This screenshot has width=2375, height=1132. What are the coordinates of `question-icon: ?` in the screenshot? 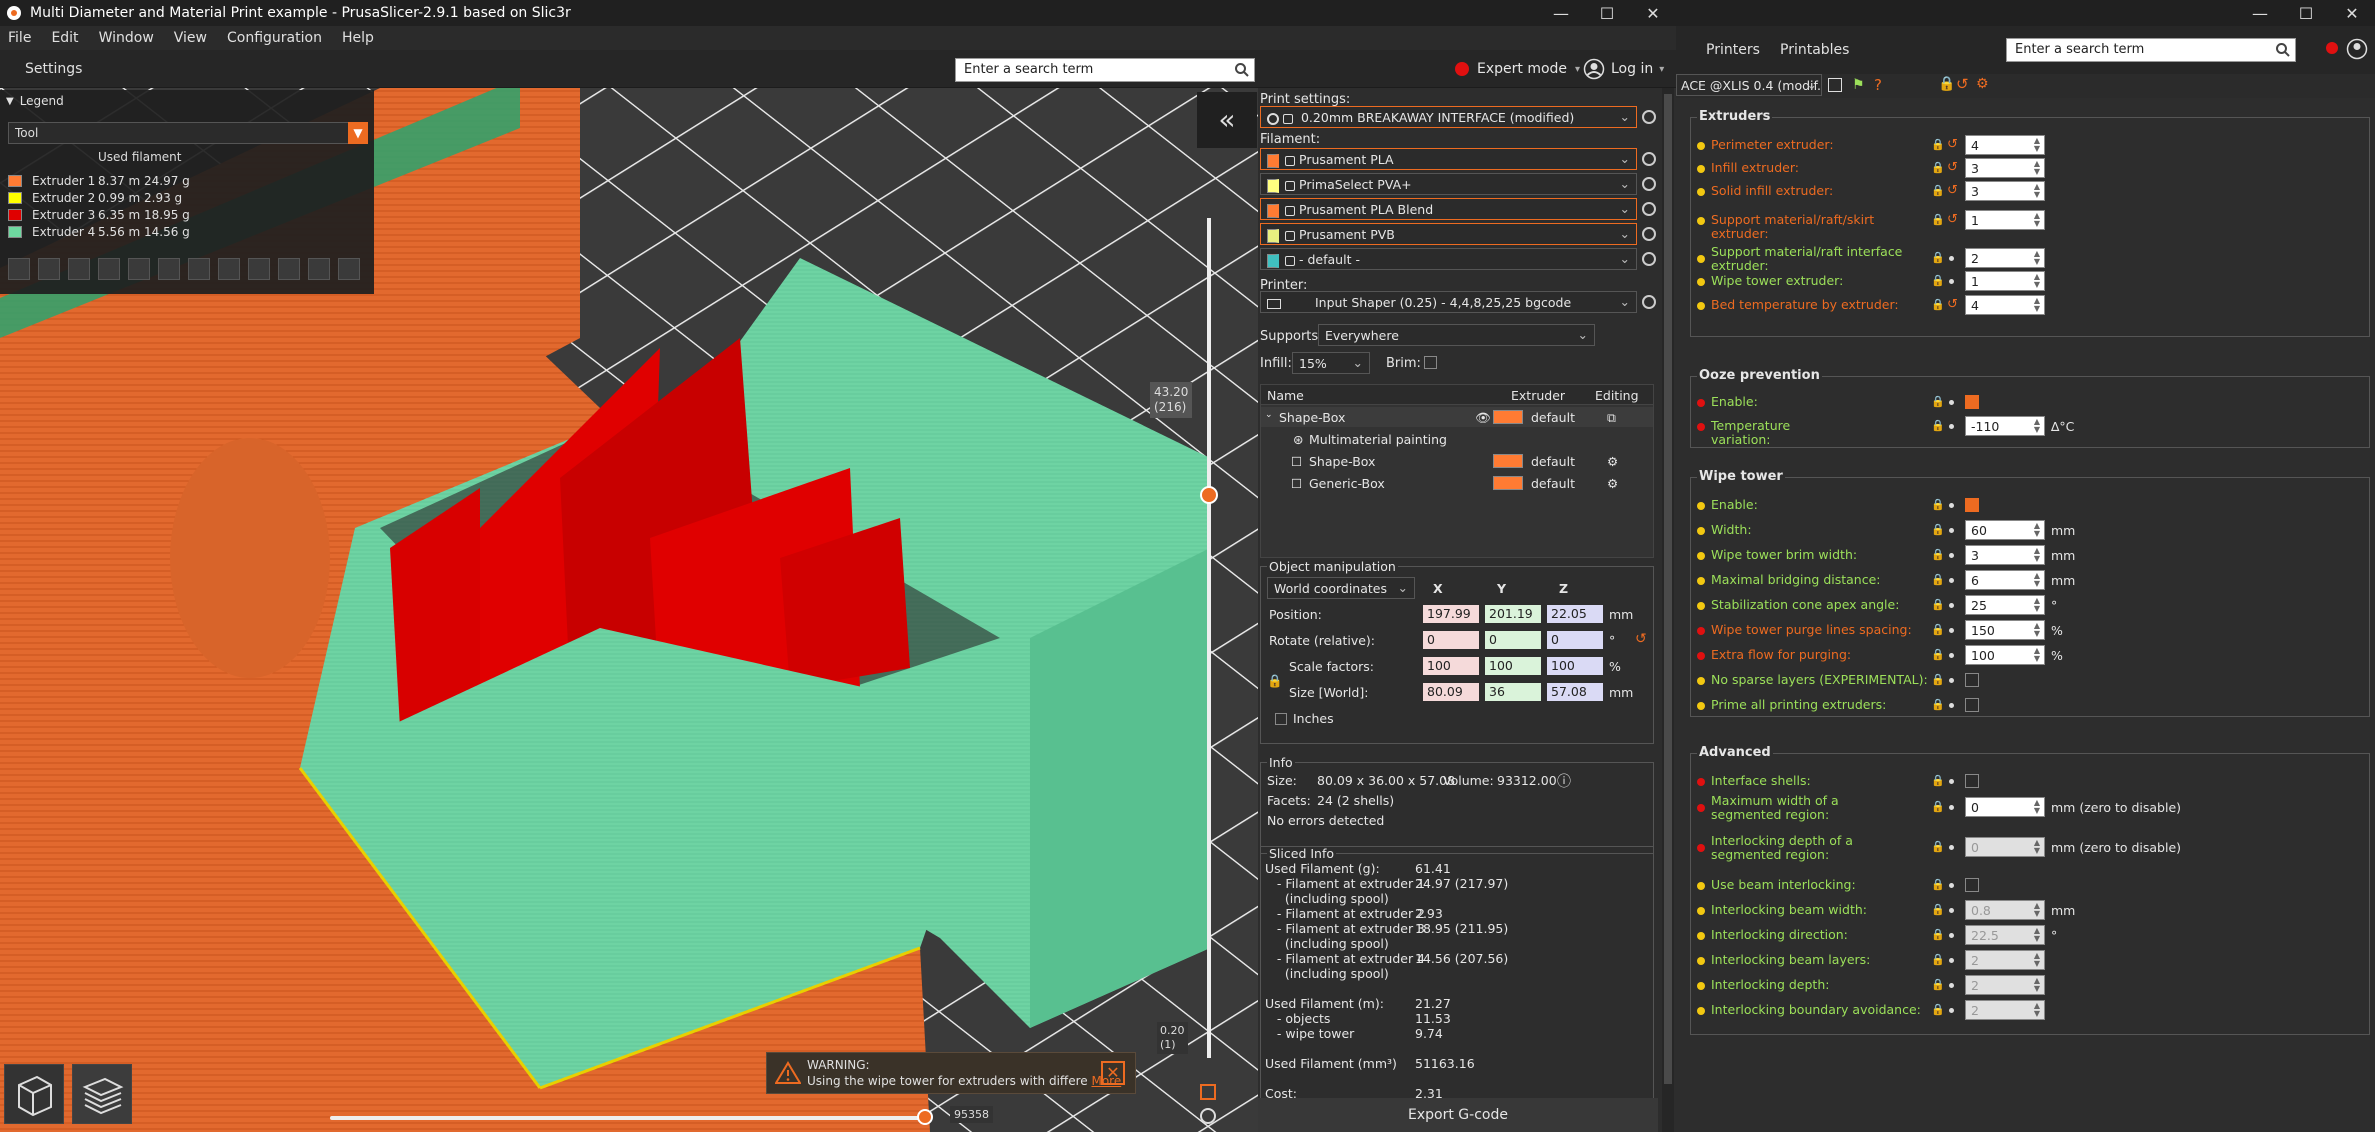 It's located at (1878, 85).